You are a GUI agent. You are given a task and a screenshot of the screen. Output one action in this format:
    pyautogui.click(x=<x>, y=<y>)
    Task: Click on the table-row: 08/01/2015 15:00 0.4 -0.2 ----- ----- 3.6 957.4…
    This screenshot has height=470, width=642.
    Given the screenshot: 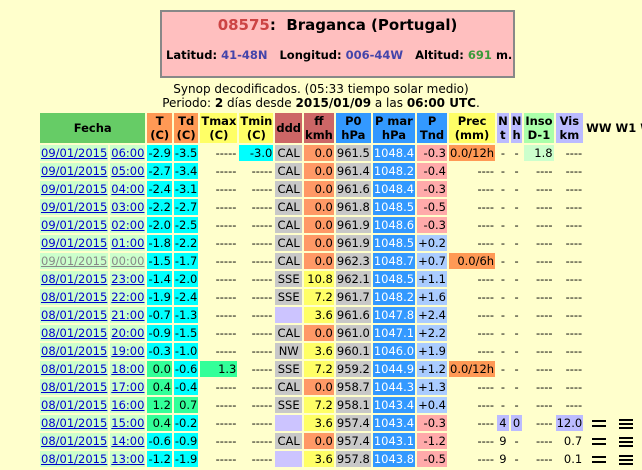 What is the action you would take?
    pyautogui.click(x=341, y=423)
    